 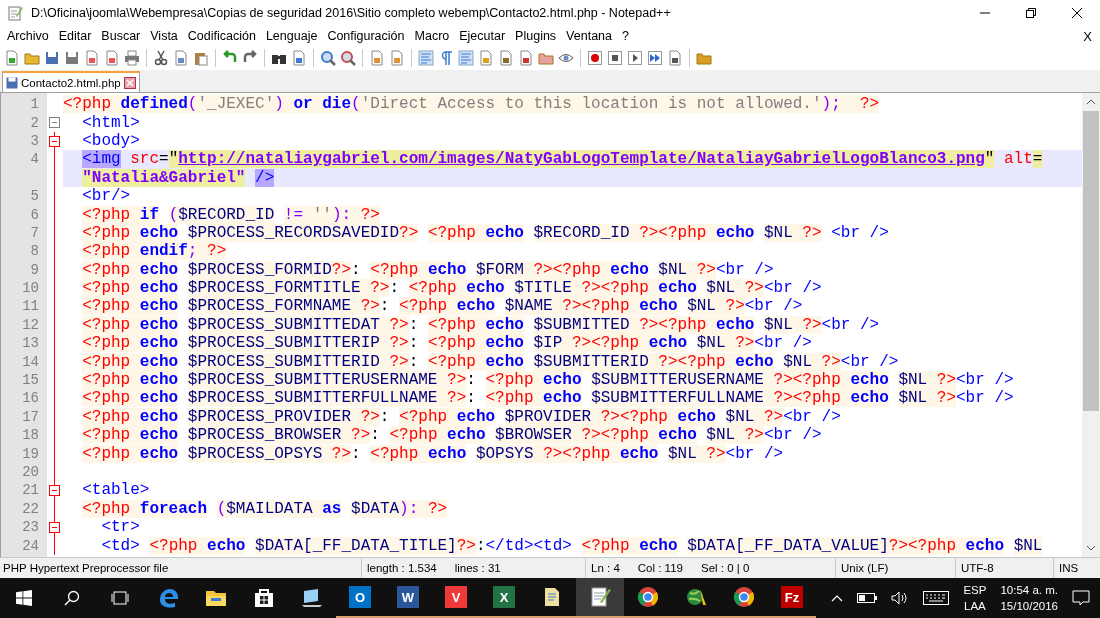 I want to click on line-number: 24, so click(x=30, y=545).